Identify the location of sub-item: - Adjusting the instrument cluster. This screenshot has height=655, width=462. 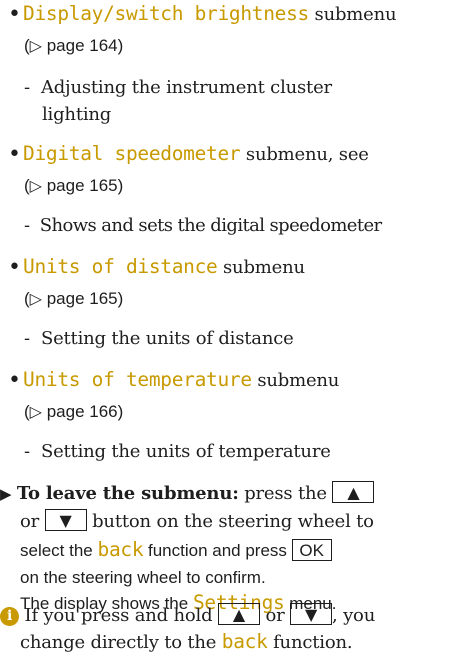
(178, 87).